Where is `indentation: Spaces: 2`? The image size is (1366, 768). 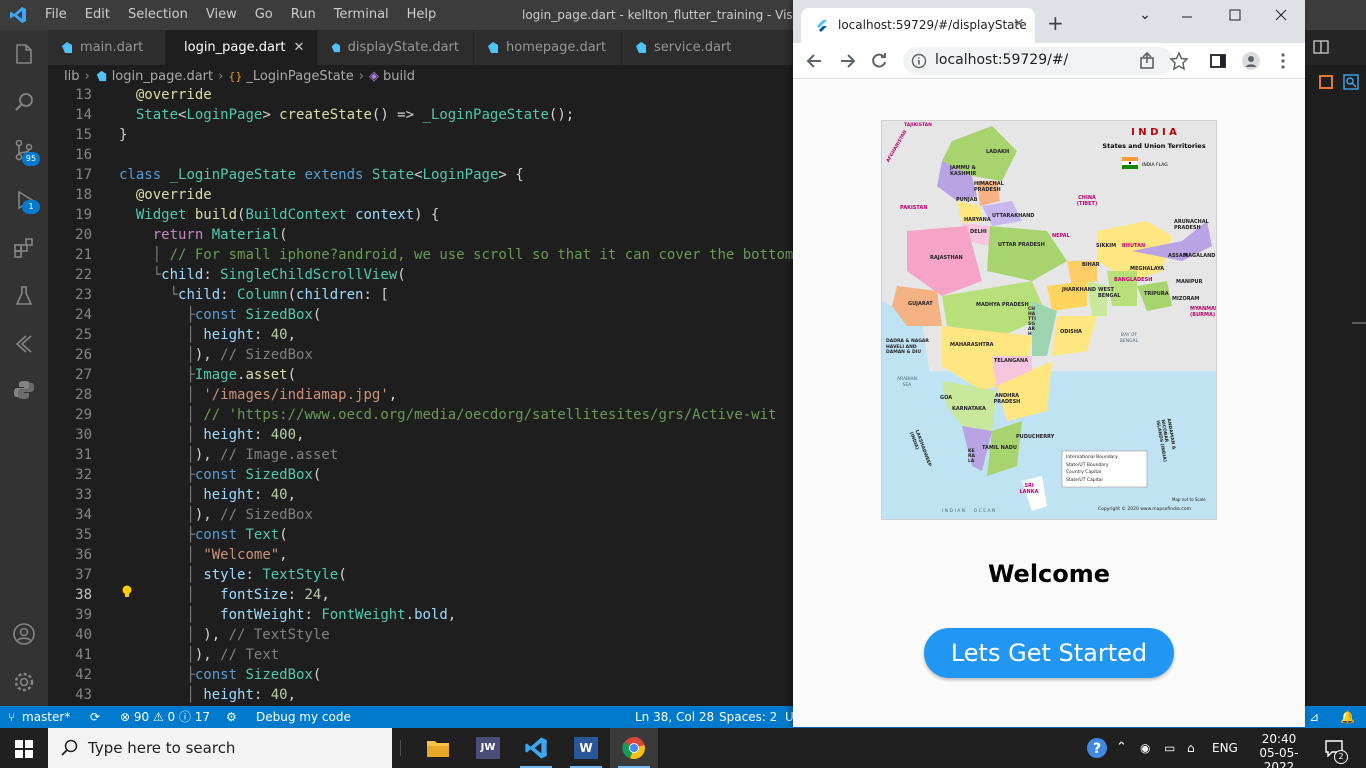 indentation: Spaces: 2 is located at coordinates (748, 717).